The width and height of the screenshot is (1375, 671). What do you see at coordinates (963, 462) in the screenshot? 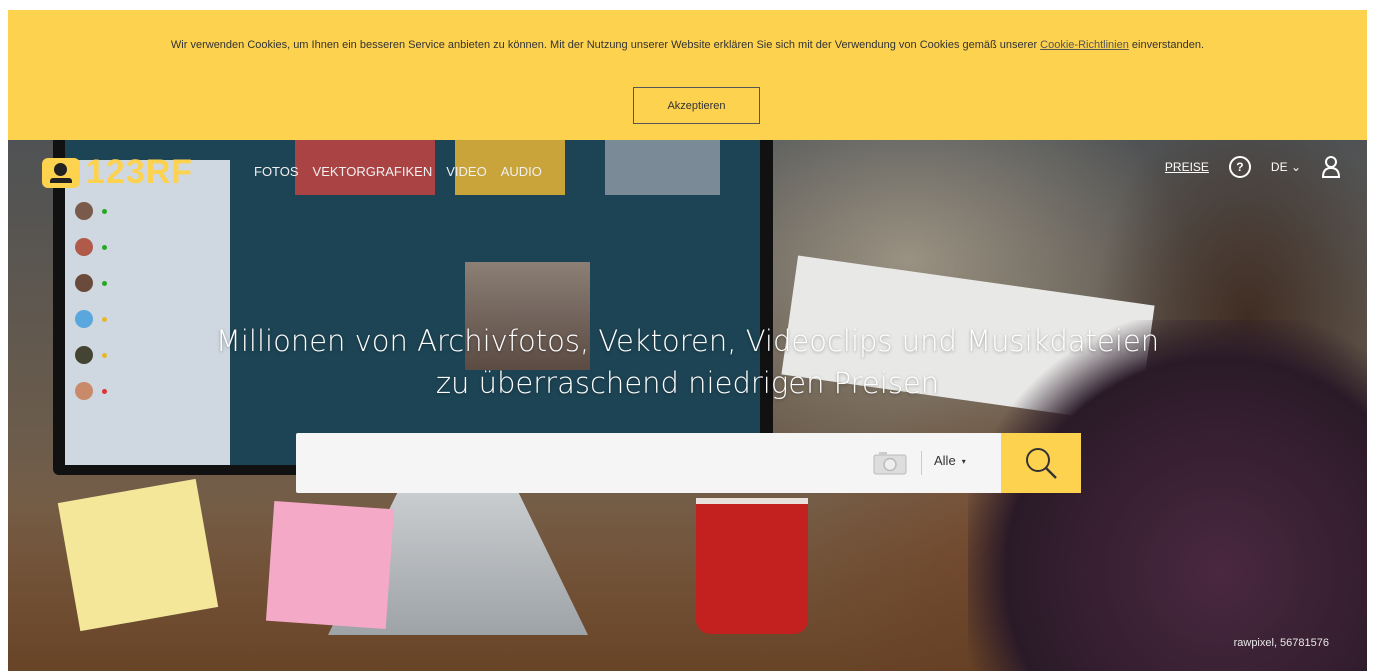
I see `caret-down-icon: ▾` at bounding box center [963, 462].